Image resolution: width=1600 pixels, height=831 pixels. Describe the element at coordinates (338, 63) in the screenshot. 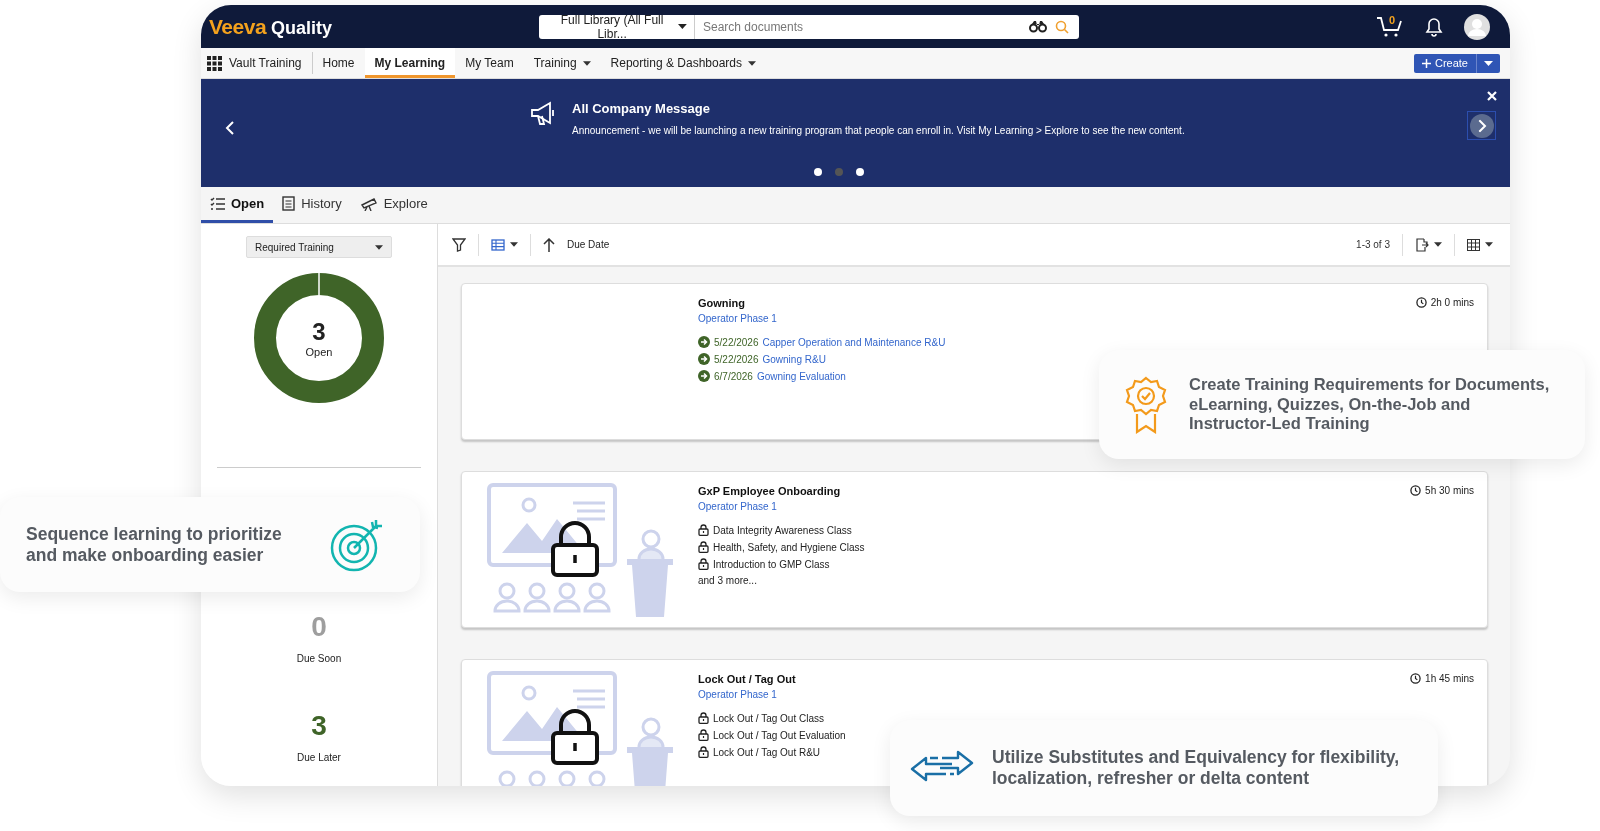

I see `nav-tab: Home` at that location.